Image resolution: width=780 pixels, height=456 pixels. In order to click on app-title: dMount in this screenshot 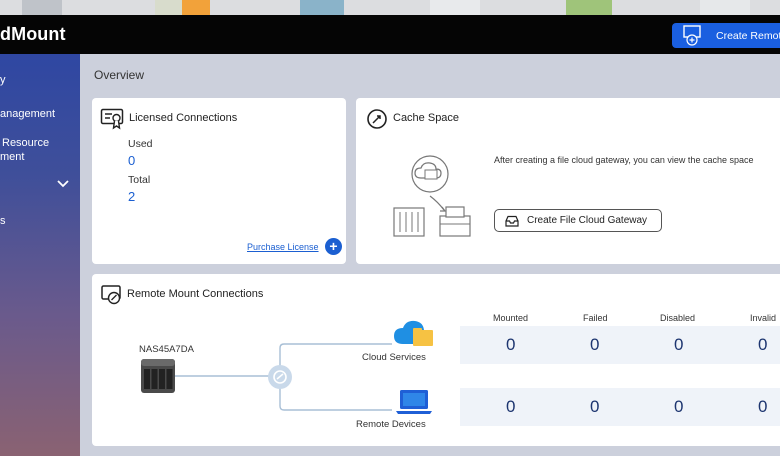, I will do `click(33, 34)`.